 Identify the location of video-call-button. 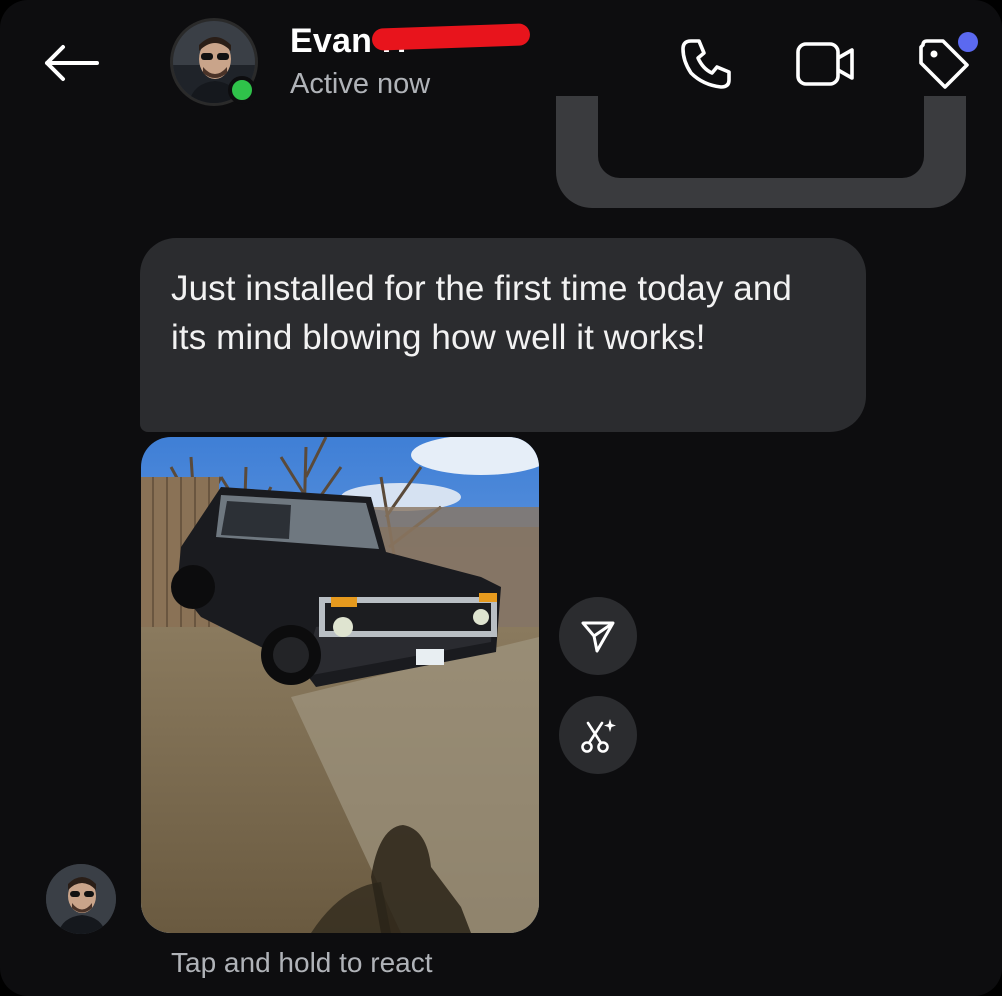
(826, 64).